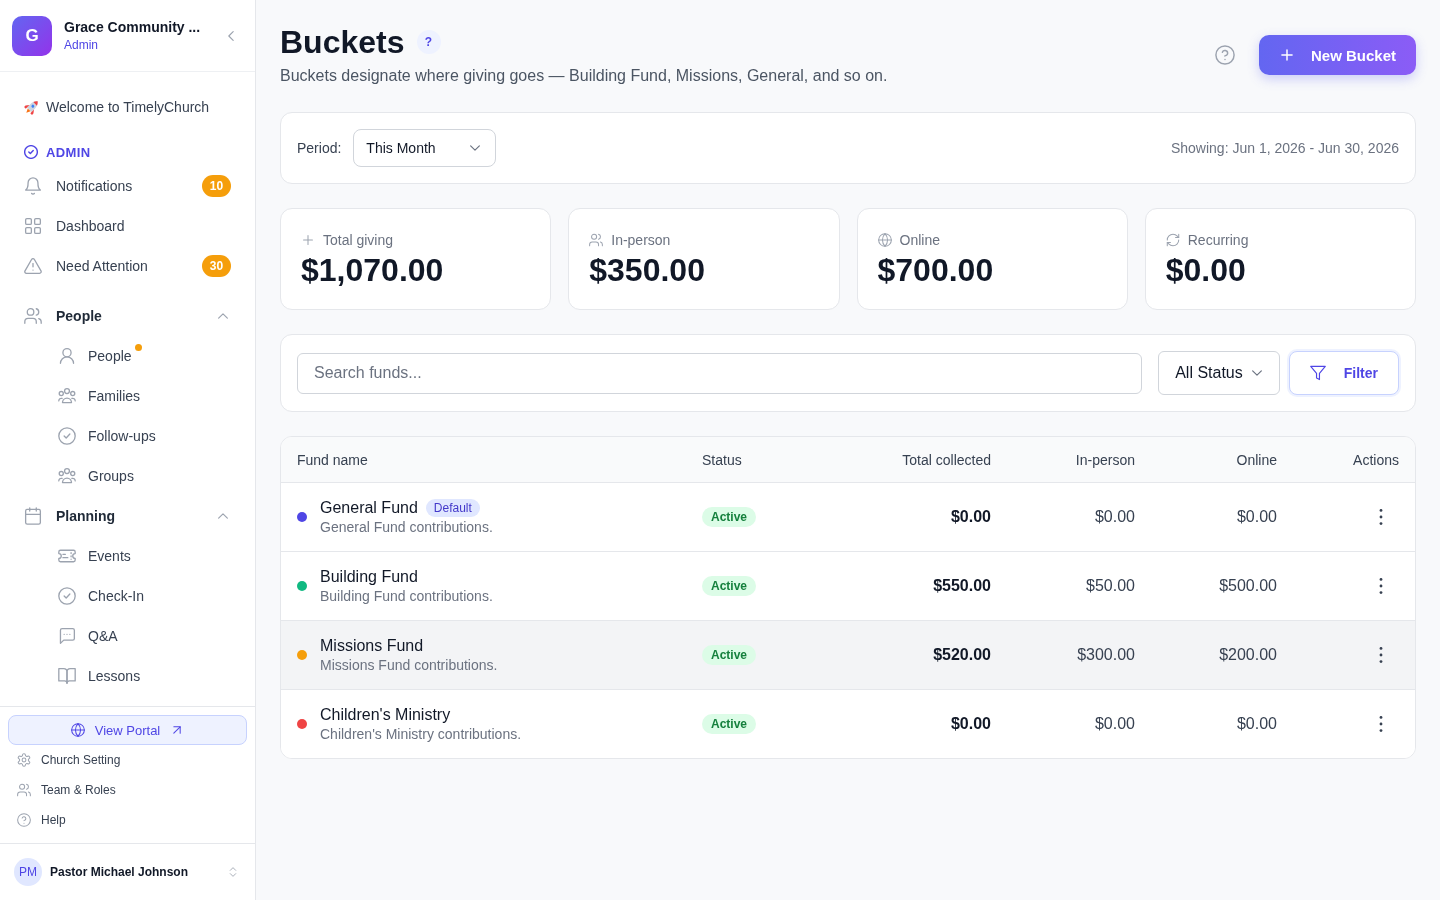 The height and width of the screenshot is (900, 1440). I want to click on section-label: ADMIN, so click(68, 152).